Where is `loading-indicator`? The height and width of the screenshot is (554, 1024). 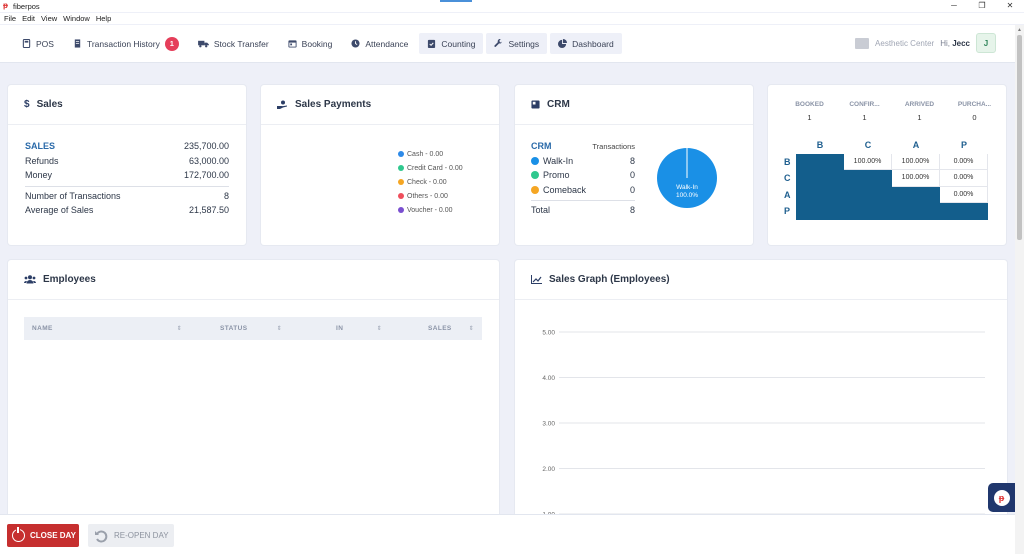
loading-indicator is located at coordinates (456, 1).